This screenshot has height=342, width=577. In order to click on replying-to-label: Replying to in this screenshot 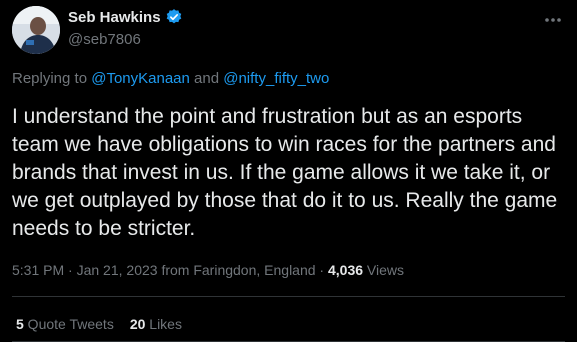, I will do `click(52, 78)`.